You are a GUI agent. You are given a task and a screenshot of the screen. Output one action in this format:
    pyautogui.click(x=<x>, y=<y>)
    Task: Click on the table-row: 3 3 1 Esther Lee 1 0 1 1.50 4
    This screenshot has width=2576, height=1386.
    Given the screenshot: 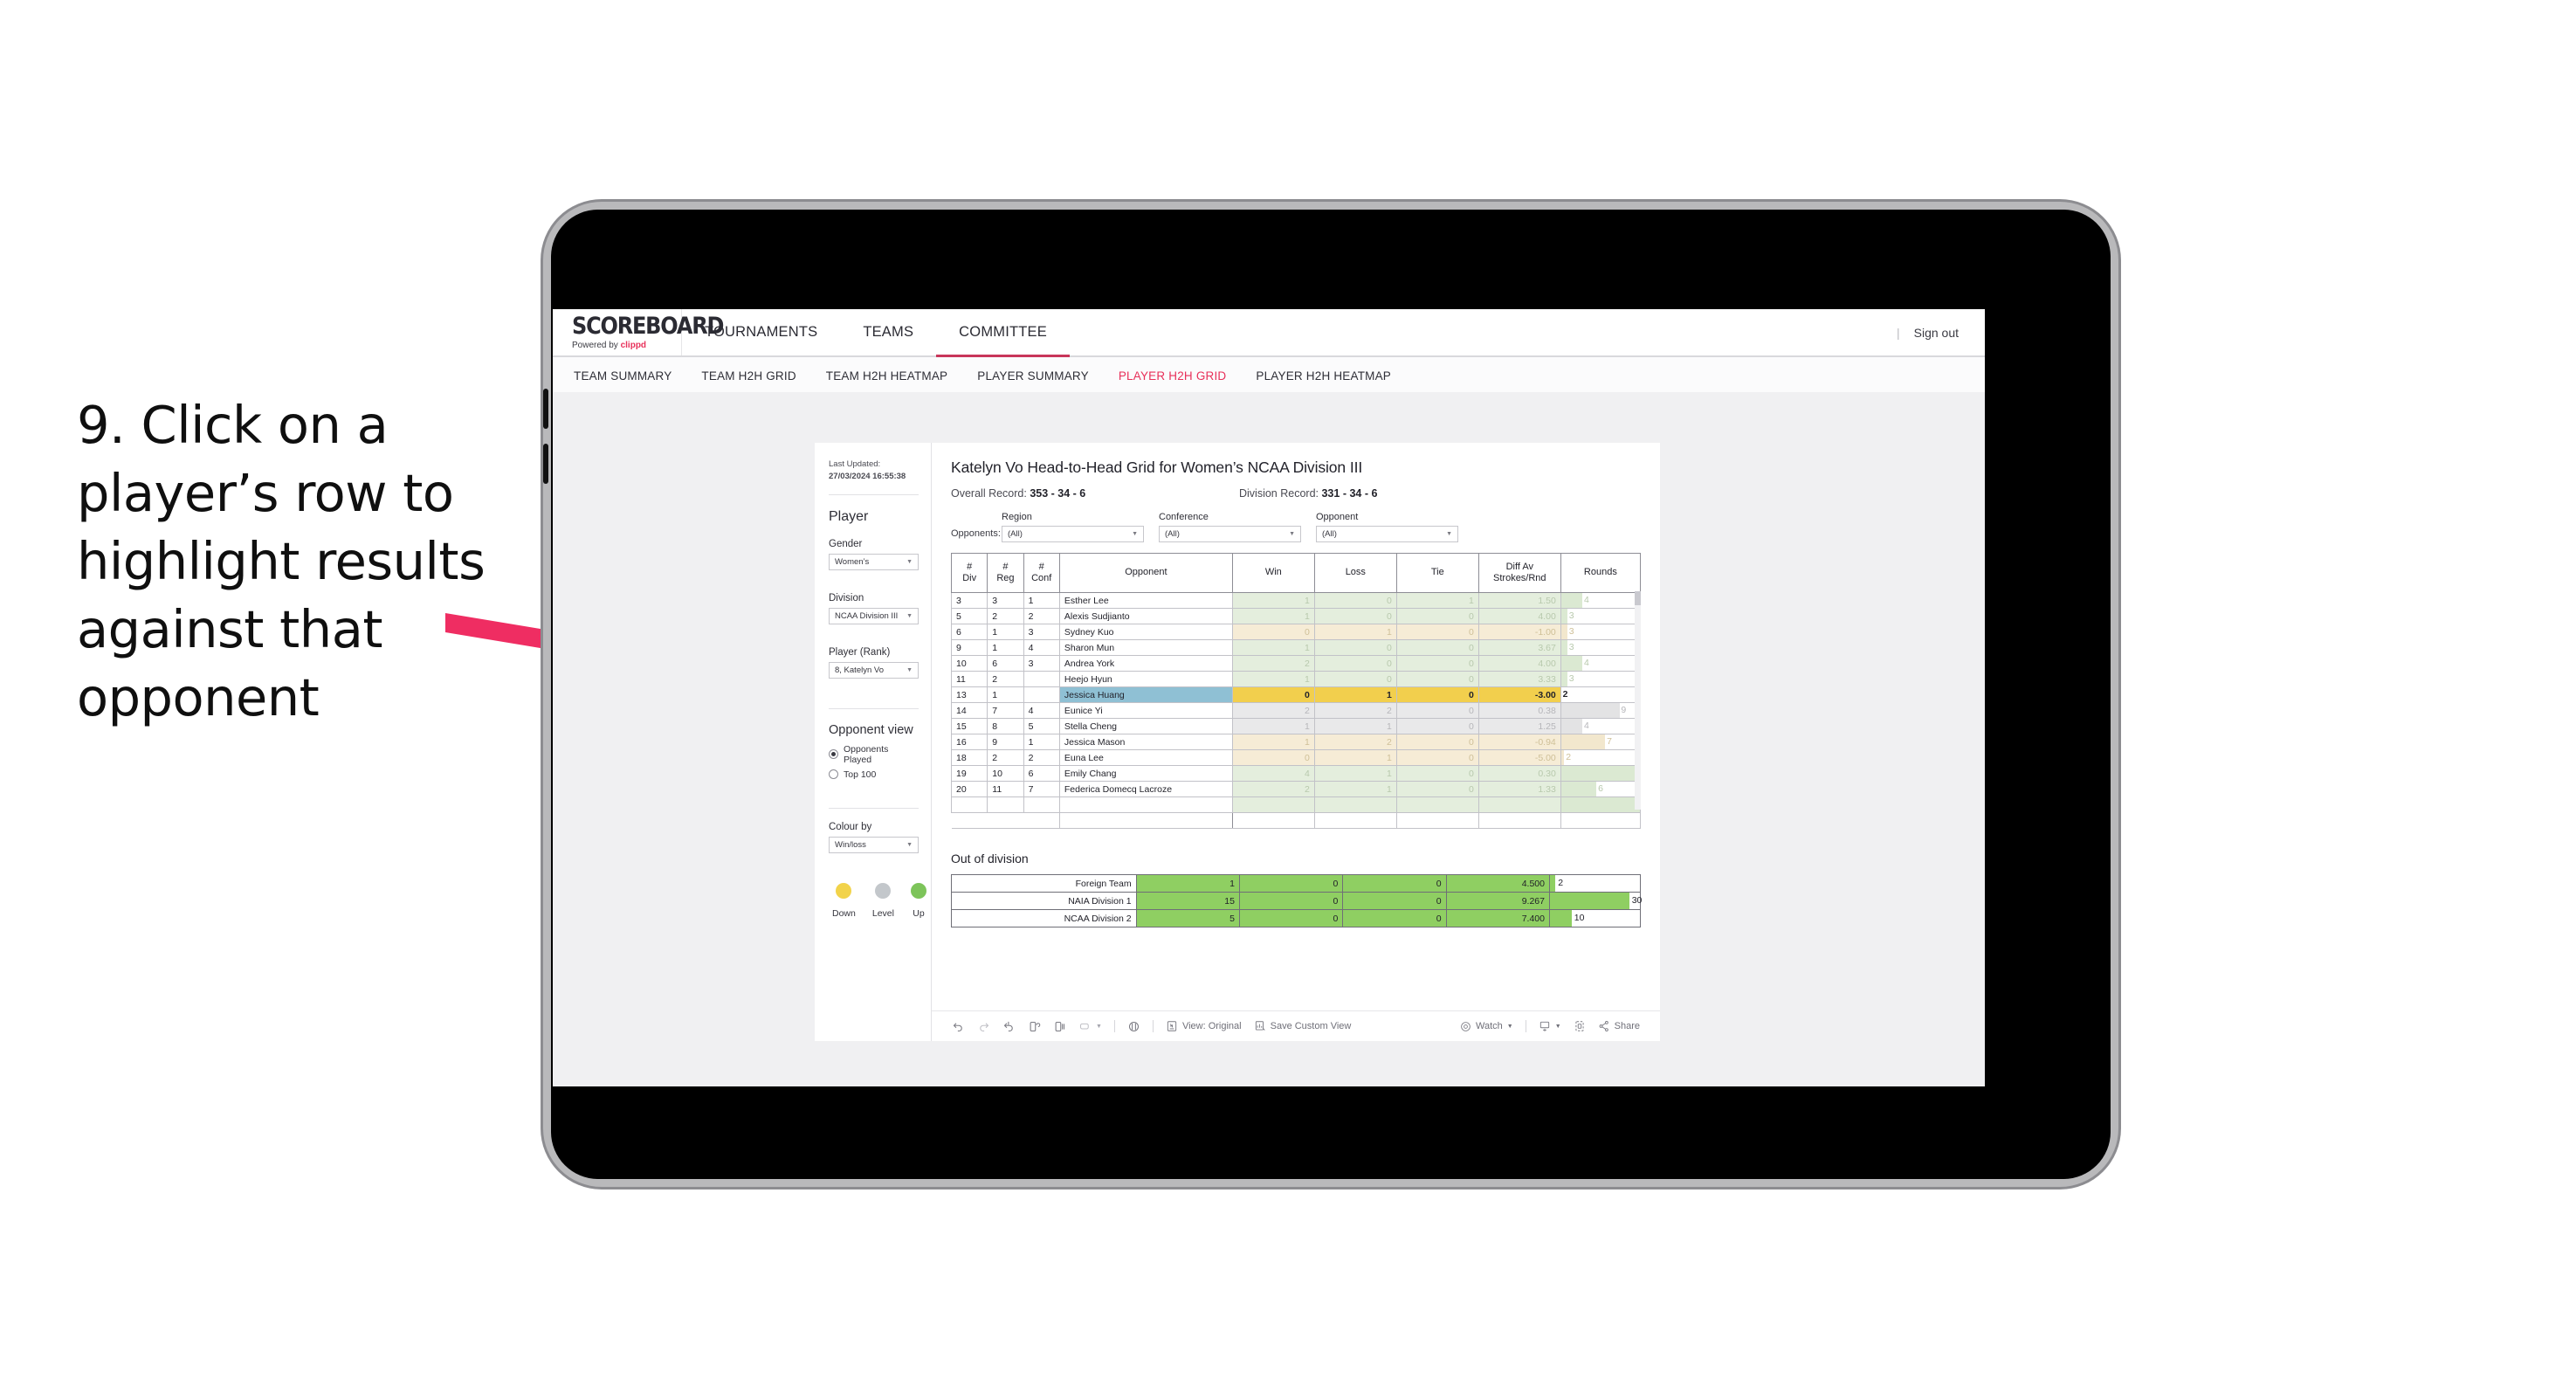 What is the action you would take?
    pyautogui.click(x=1296, y=601)
    